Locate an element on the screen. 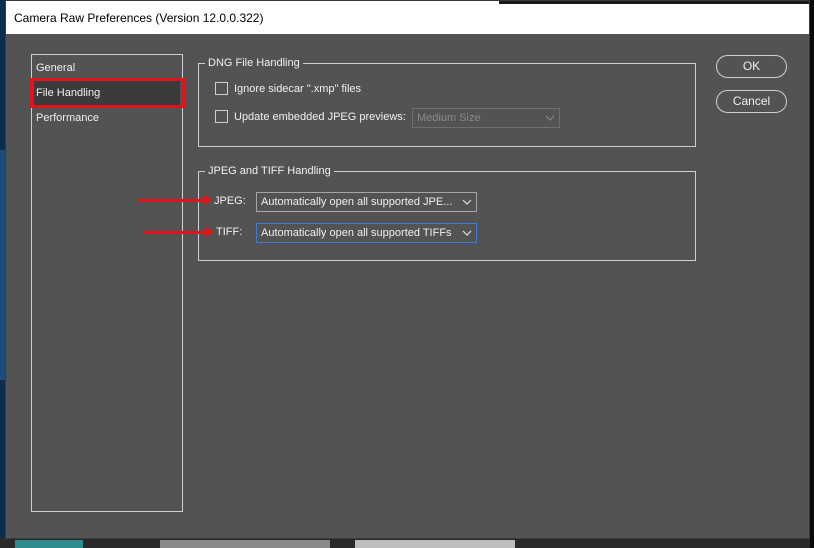  cancel-button: Cancel is located at coordinates (751, 101).